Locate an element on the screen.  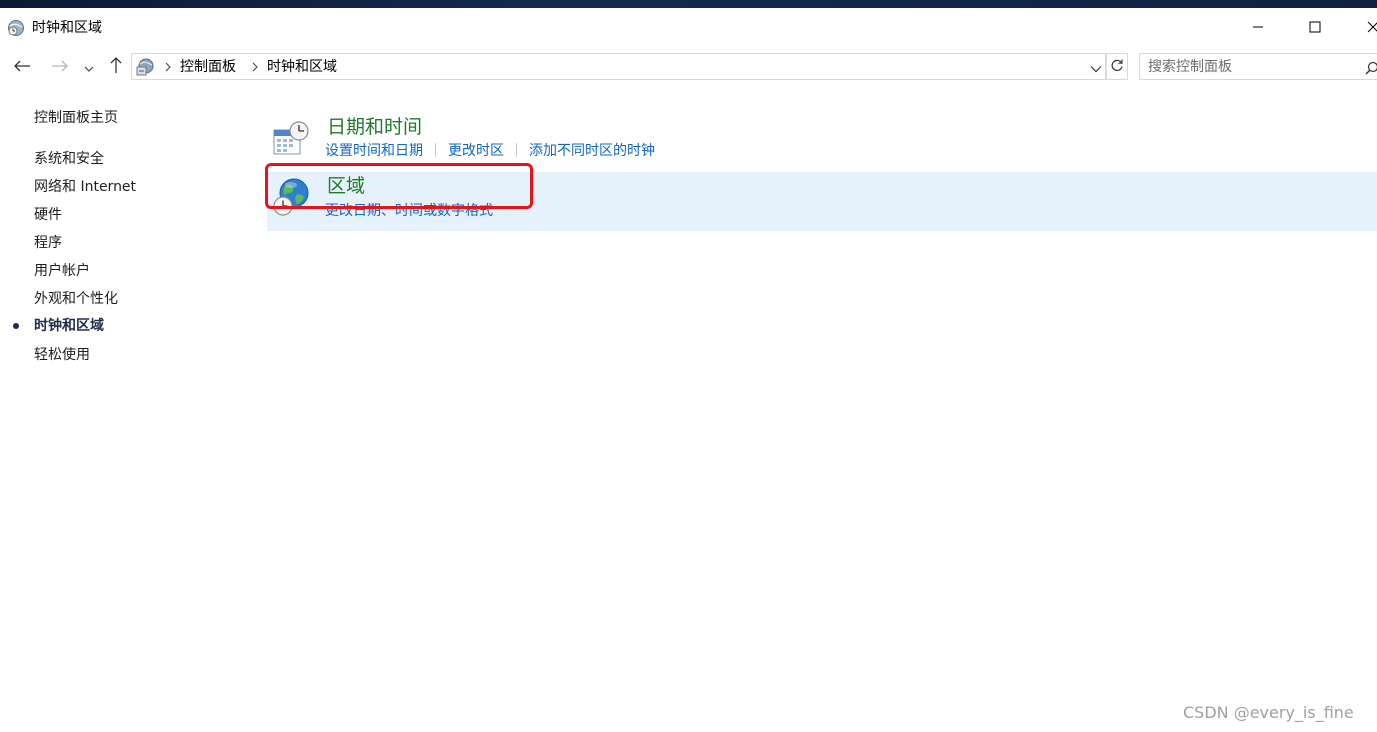
category-links-date-time: 设置时间和日期 更改时区 添加不同时区的时钟 is located at coordinates (490, 151).